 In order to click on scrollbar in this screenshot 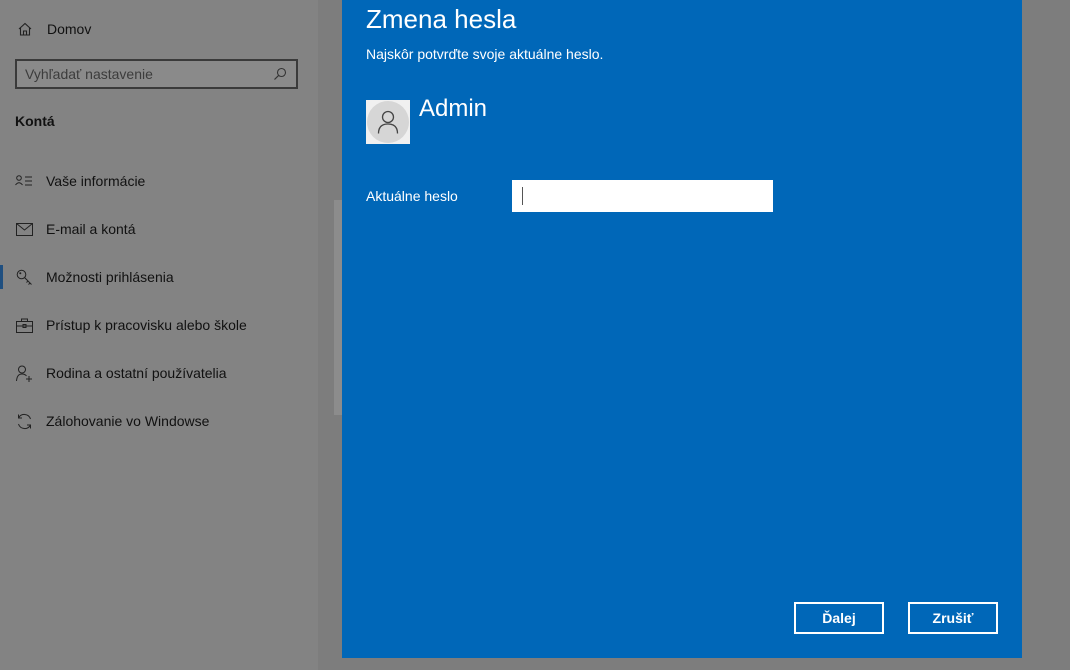, I will do `click(338, 307)`.